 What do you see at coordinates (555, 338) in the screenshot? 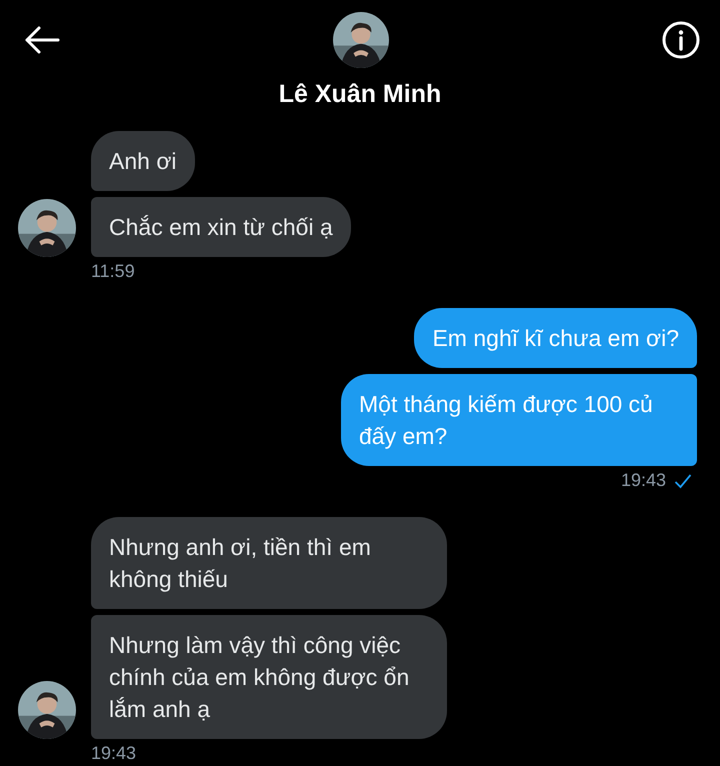
I see `message-bubble: Em nghĩ kĩ chưa em ơi?` at bounding box center [555, 338].